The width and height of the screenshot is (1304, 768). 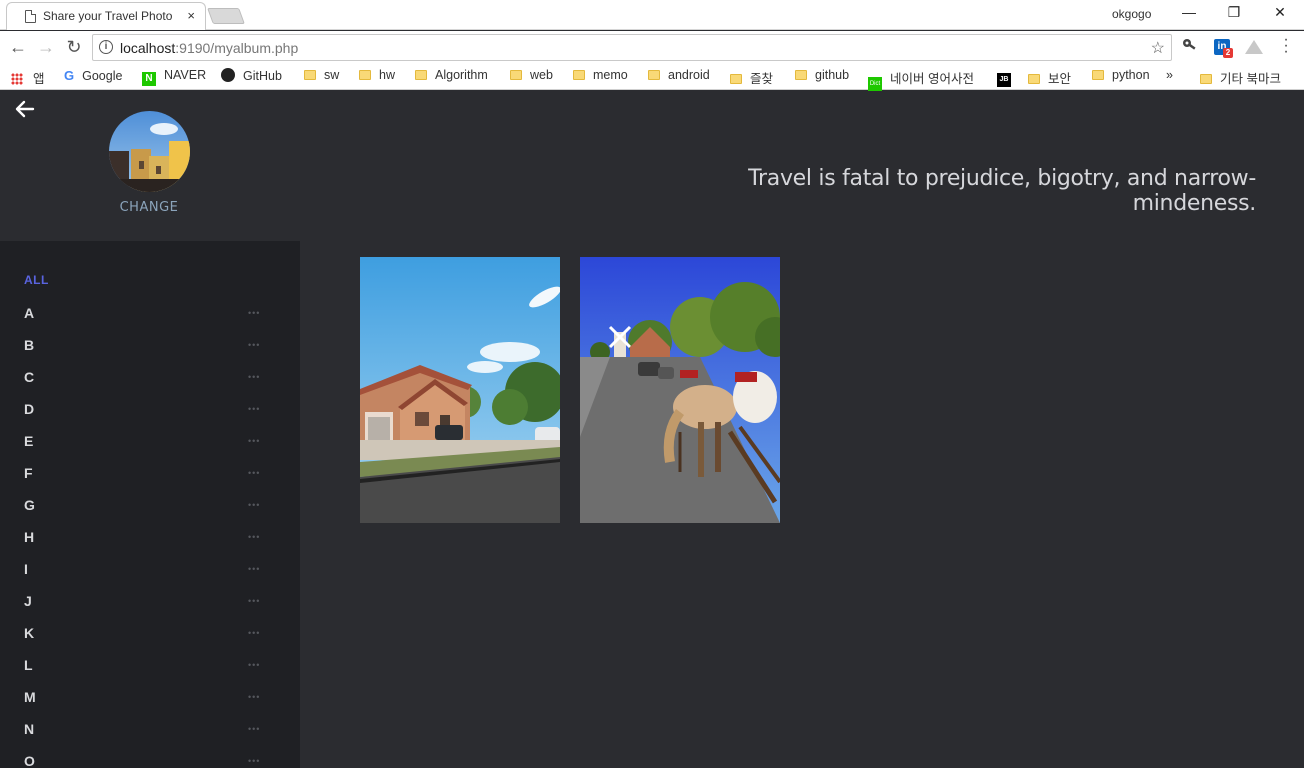 I want to click on bookmark-naver-dictionary: Dict 네이버 영어사전, so click(x=921, y=79).